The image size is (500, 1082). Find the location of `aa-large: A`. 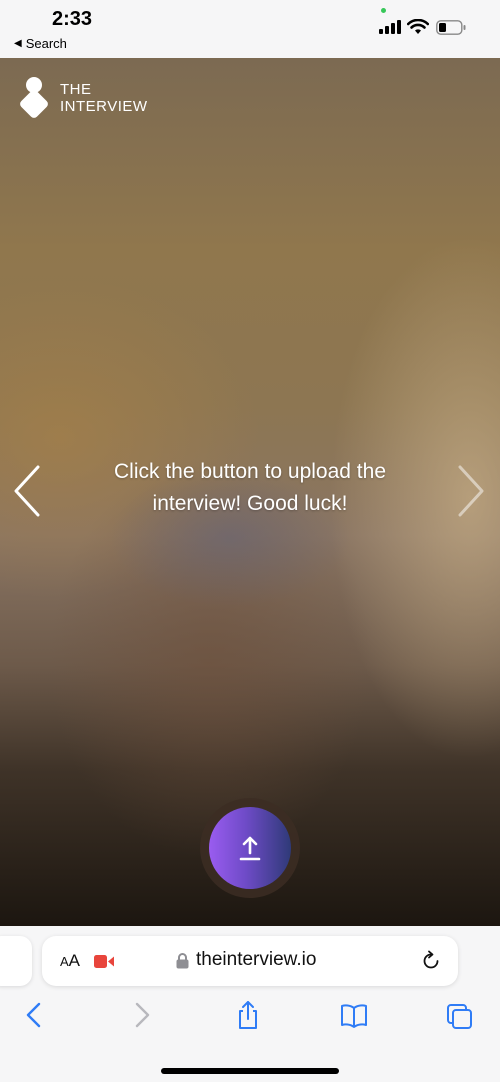

aa-large: A is located at coordinates (74, 960).